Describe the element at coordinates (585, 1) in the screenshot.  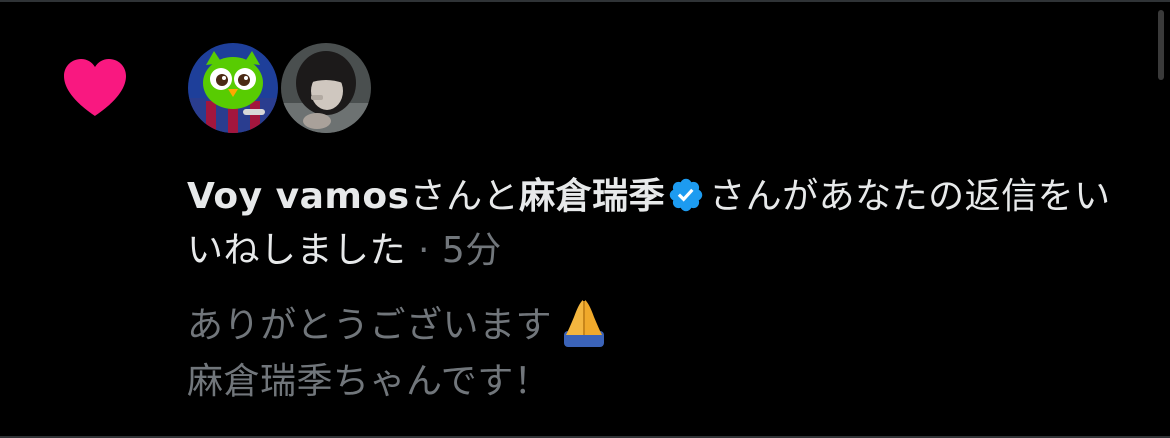
I see `top-divider` at that location.